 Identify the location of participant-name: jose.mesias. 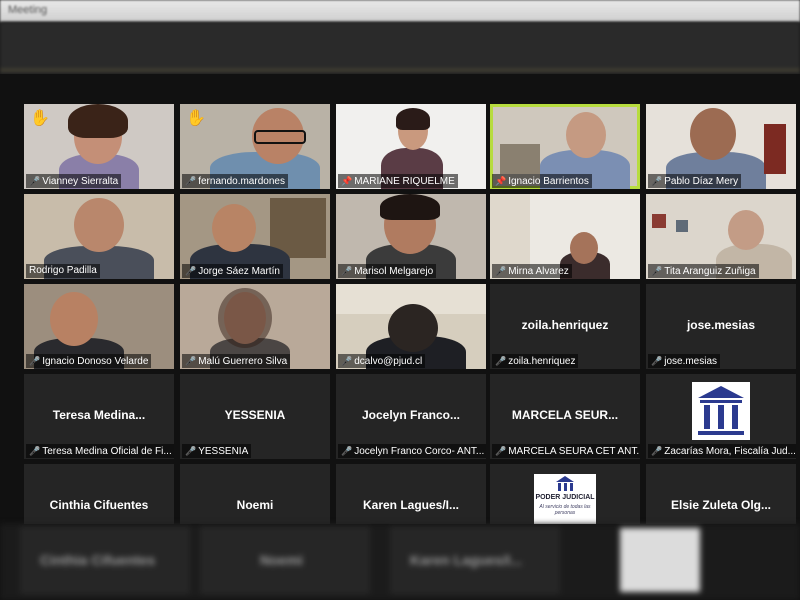
(691, 361).